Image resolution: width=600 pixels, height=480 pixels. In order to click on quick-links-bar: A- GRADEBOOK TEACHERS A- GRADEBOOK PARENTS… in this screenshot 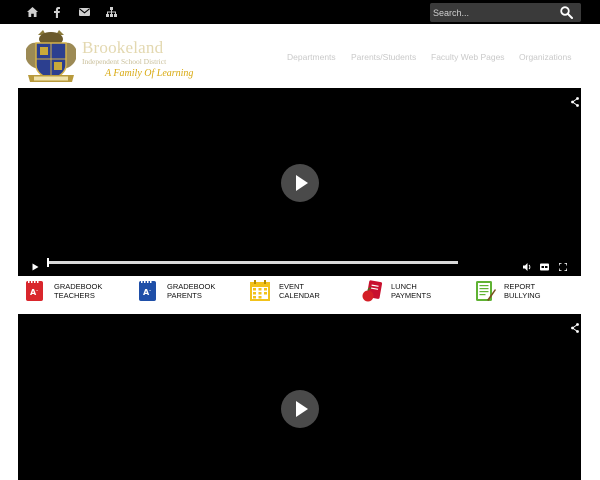, I will do `click(300, 295)`.